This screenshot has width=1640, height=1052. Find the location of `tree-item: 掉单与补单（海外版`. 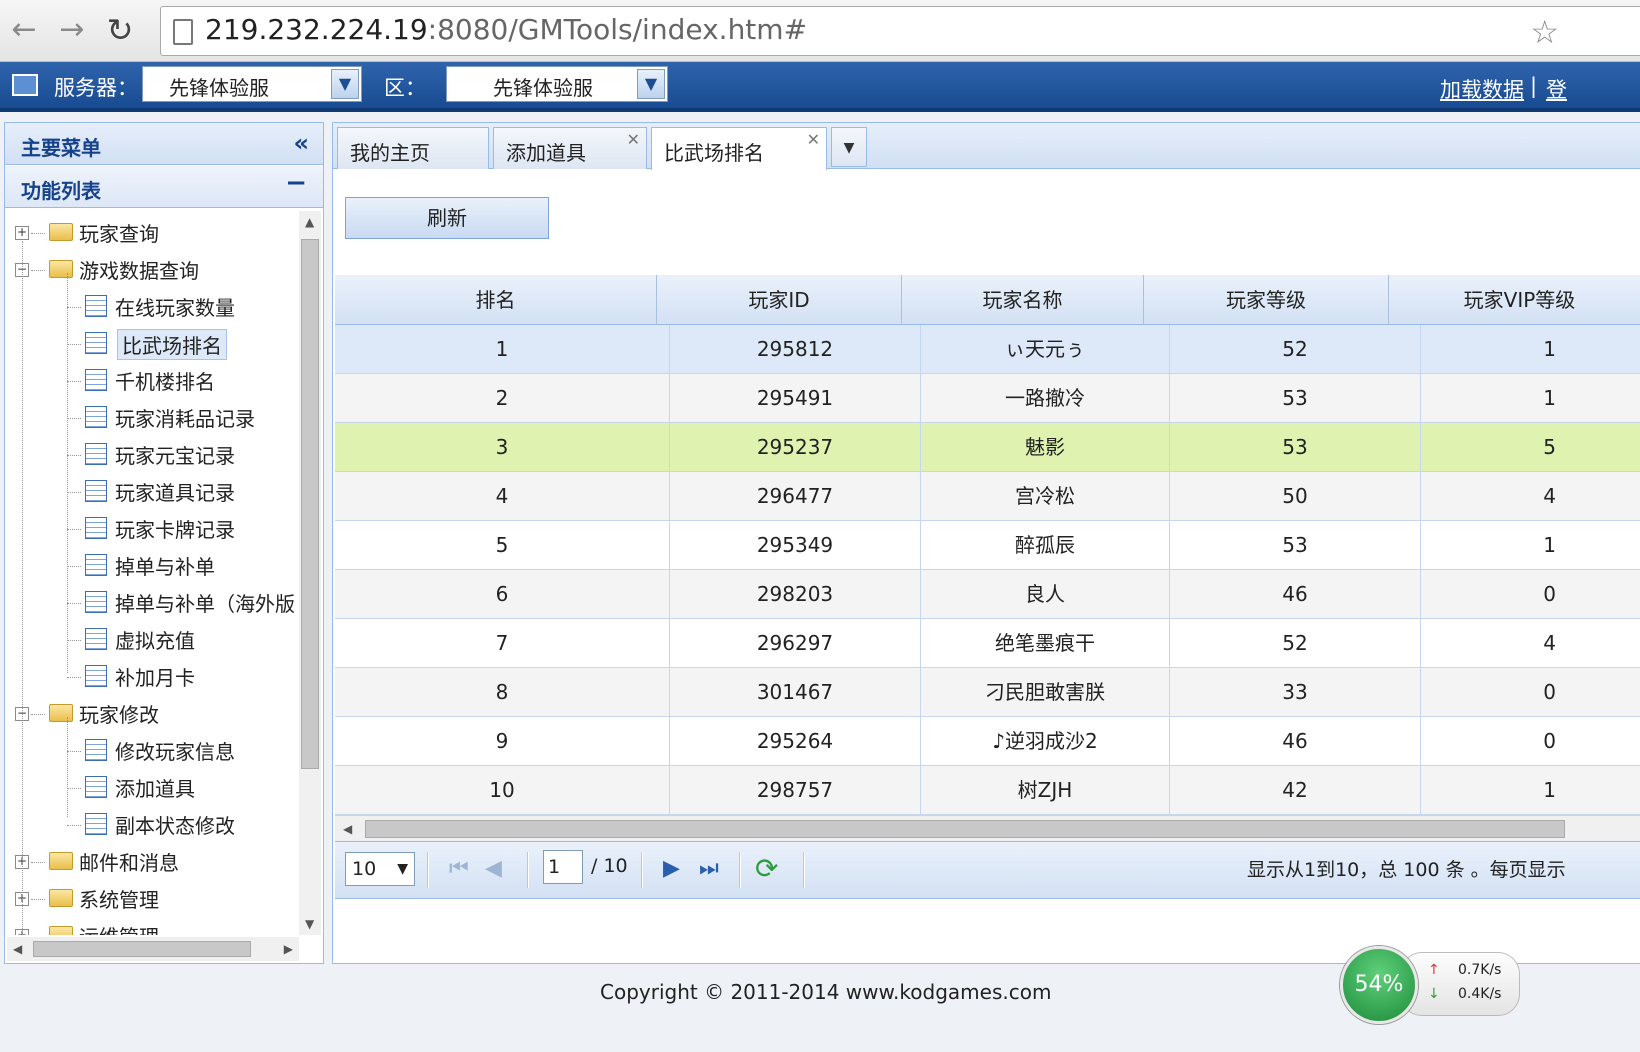

tree-item: 掉单与补单（海外版 is located at coordinates (152, 603).